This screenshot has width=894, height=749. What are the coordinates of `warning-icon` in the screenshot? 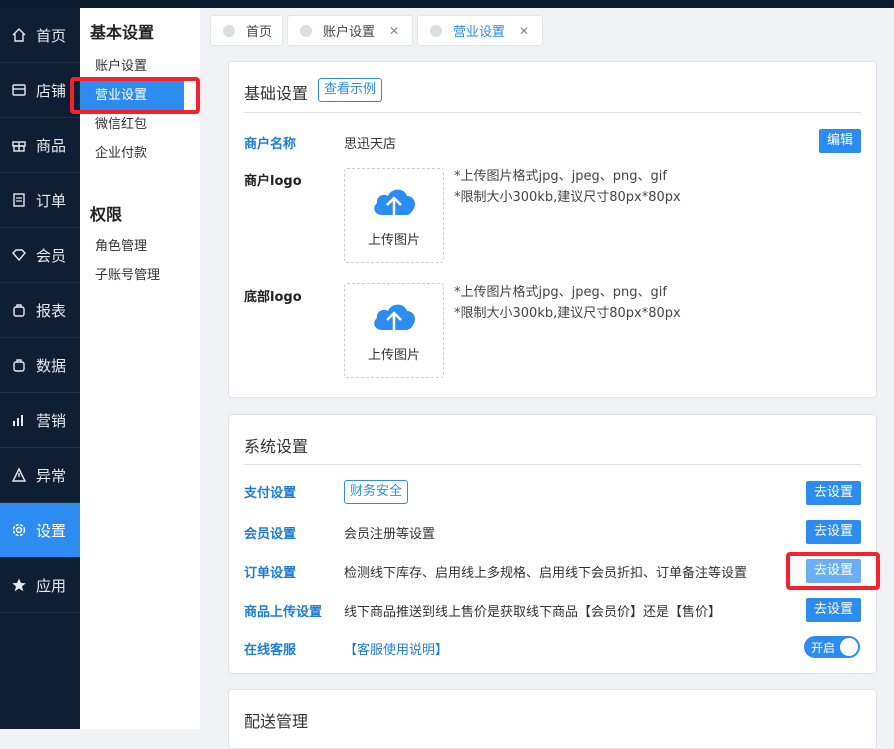 It's located at (19, 474).